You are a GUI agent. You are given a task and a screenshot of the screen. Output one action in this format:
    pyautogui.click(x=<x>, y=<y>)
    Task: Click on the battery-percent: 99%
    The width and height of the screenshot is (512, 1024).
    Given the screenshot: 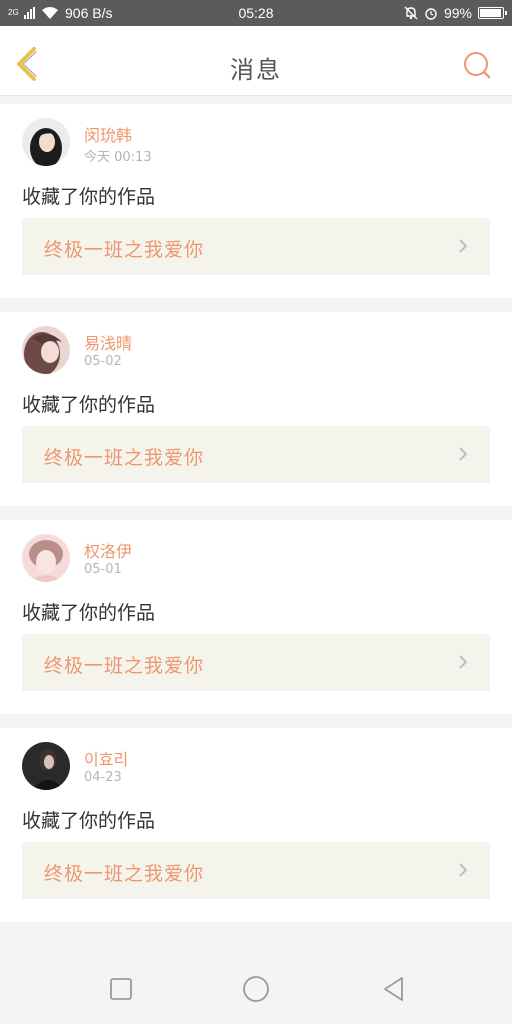 What is the action you would take?
    pyautogui.click(x=457, y=13)
    